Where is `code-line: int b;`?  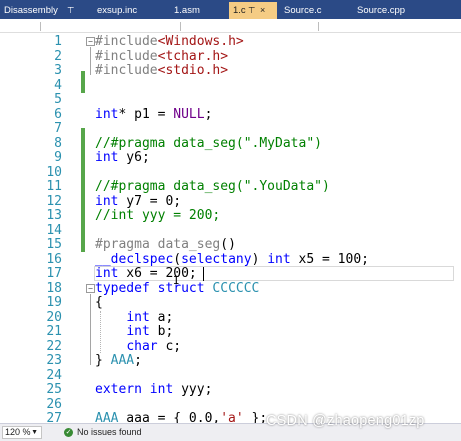
code-line: int b; is located at coordinates (134, 332).